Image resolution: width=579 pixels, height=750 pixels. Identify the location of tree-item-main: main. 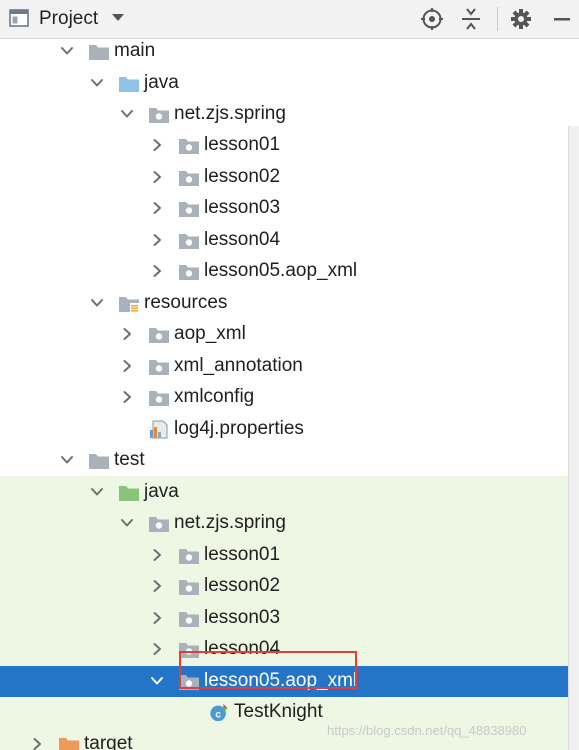
(289, 52).